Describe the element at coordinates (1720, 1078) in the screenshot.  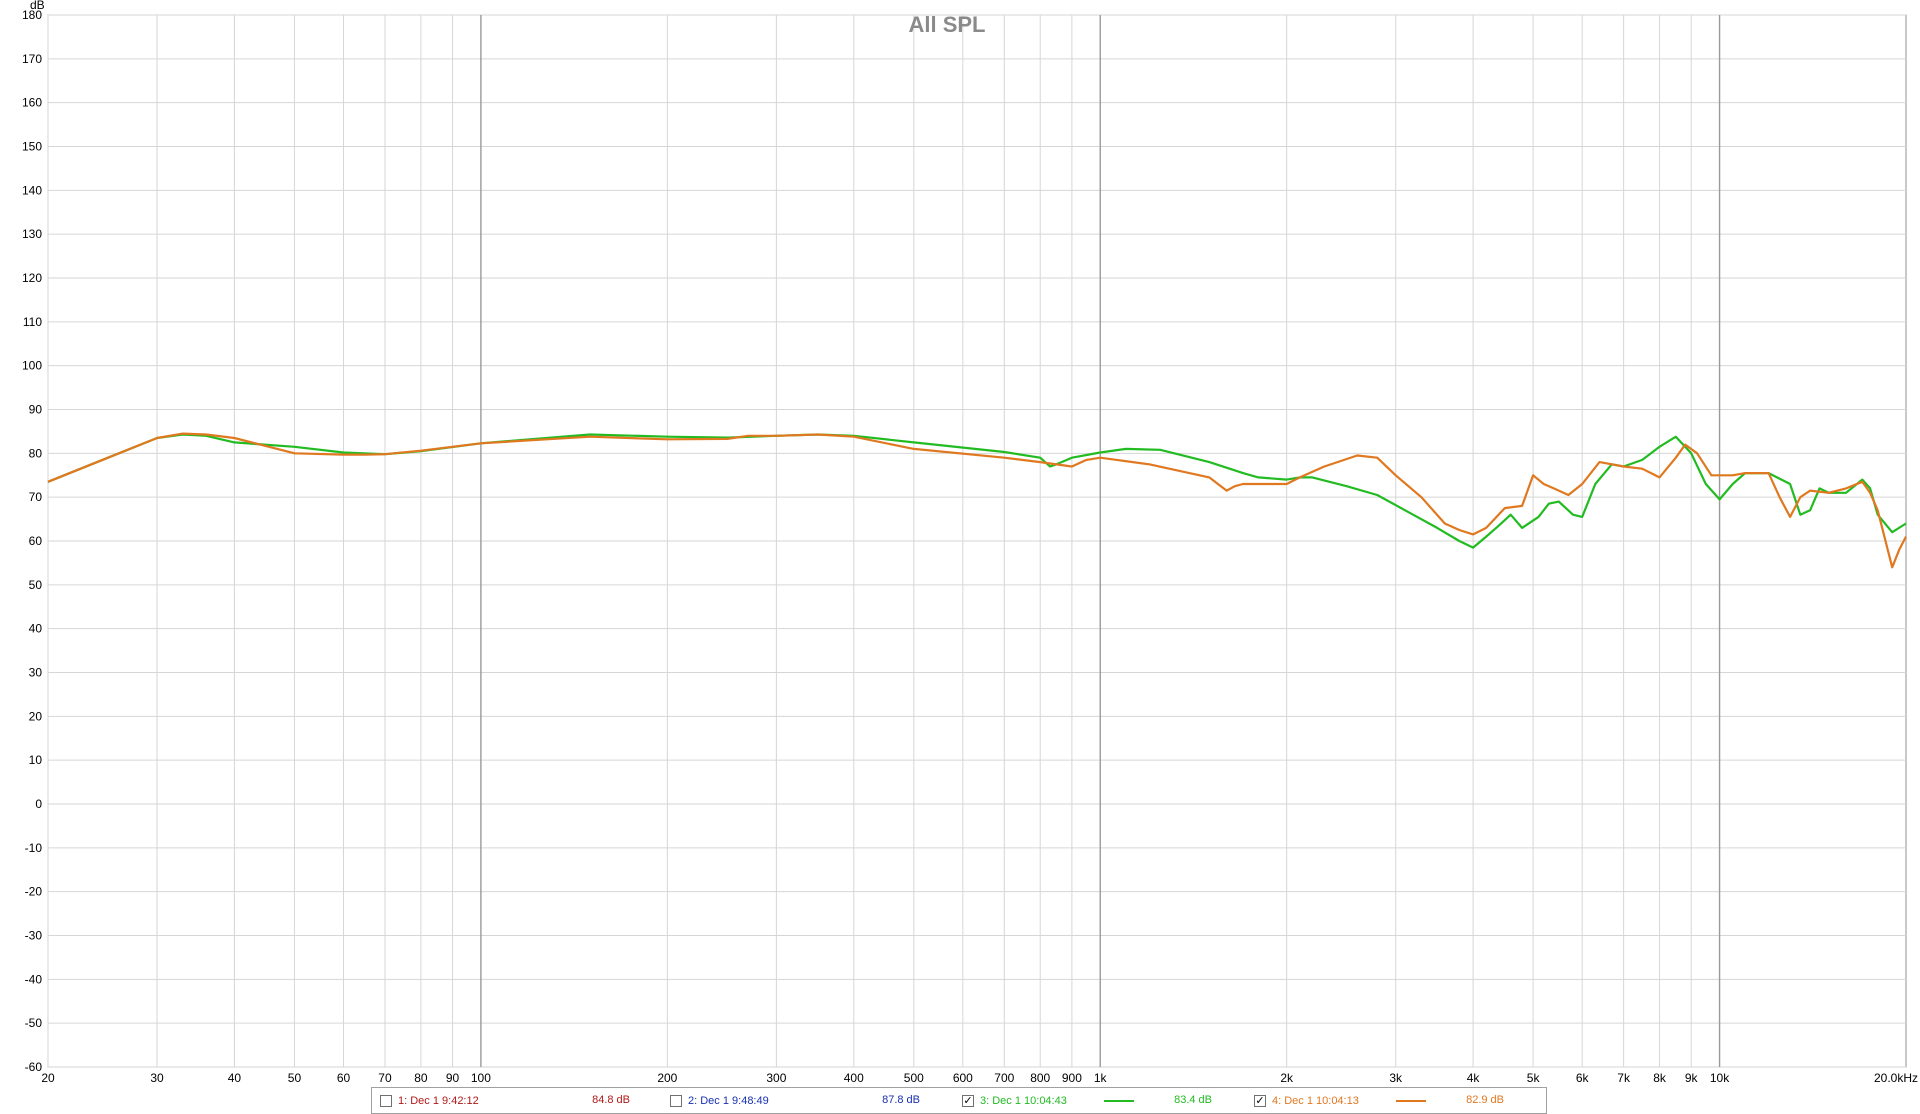
I see `x-tick-label: 10k` at that location.